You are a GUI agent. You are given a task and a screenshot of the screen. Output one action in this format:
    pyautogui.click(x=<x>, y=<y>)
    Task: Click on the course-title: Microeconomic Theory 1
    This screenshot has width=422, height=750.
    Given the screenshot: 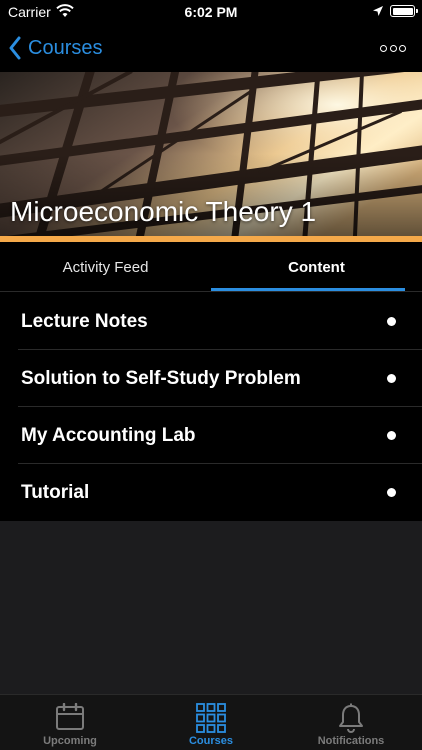 What is the action you would take?
    pyautogui.click(x=163, y=211)
    